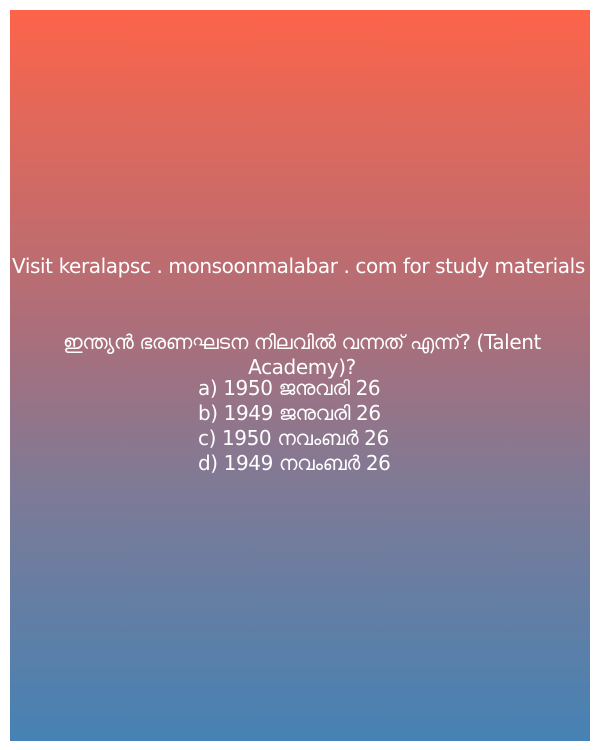  I want to click on option-d: d) 1949 നവംബർ 26, so click(294, 463).